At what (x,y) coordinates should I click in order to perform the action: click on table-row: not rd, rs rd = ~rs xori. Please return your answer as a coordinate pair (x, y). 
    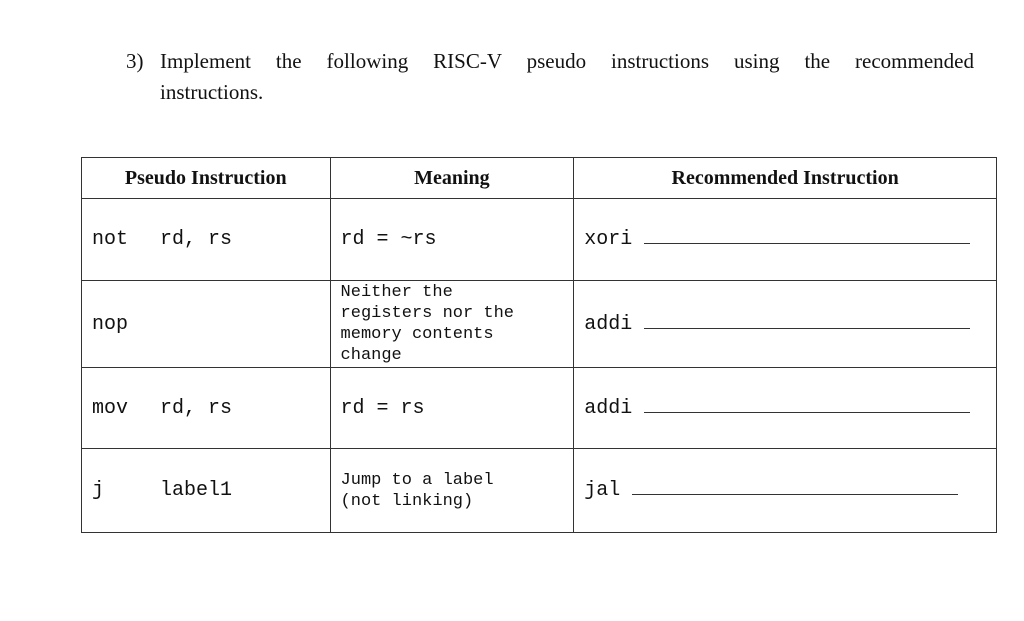
    Looking at the image, I should click on (539, 239).